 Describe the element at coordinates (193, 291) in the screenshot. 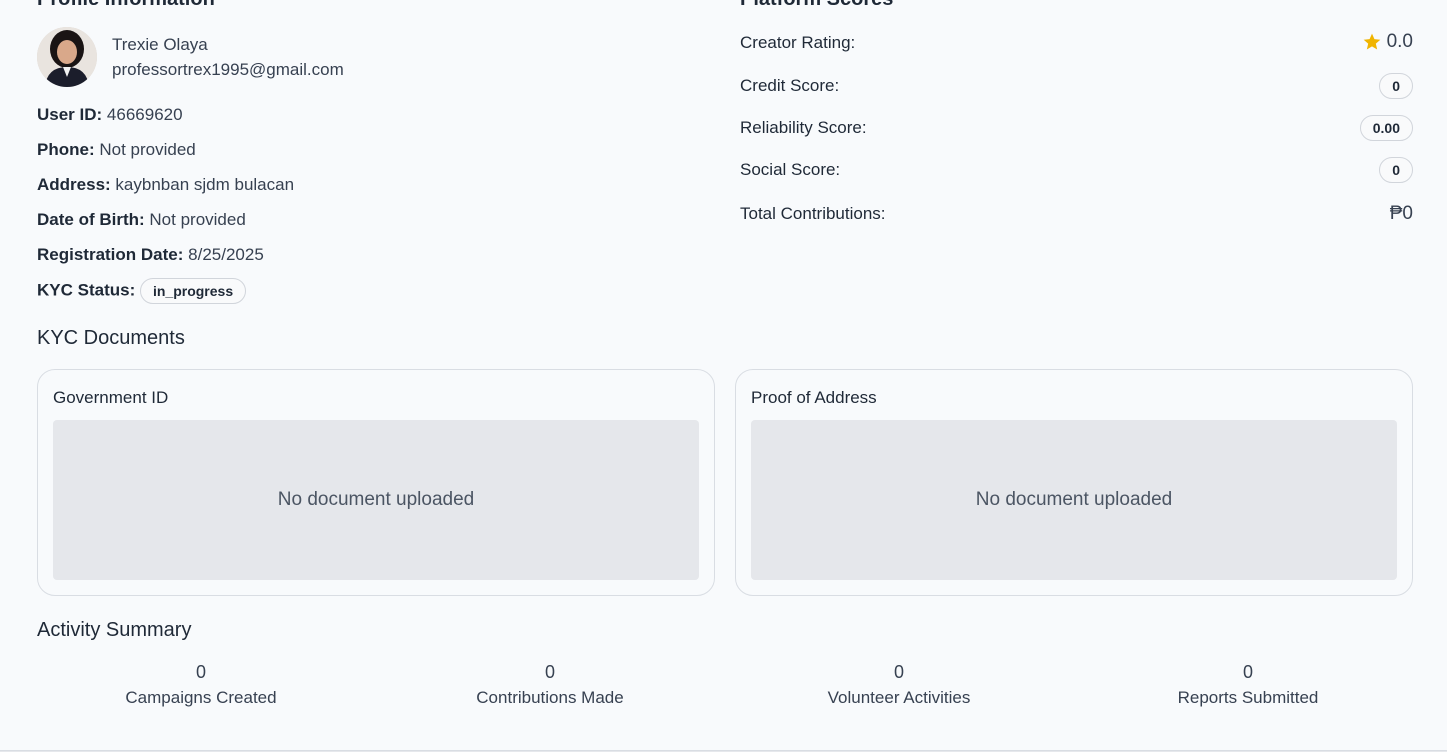

I see `kyc-status-badge: in_progress` at that location.